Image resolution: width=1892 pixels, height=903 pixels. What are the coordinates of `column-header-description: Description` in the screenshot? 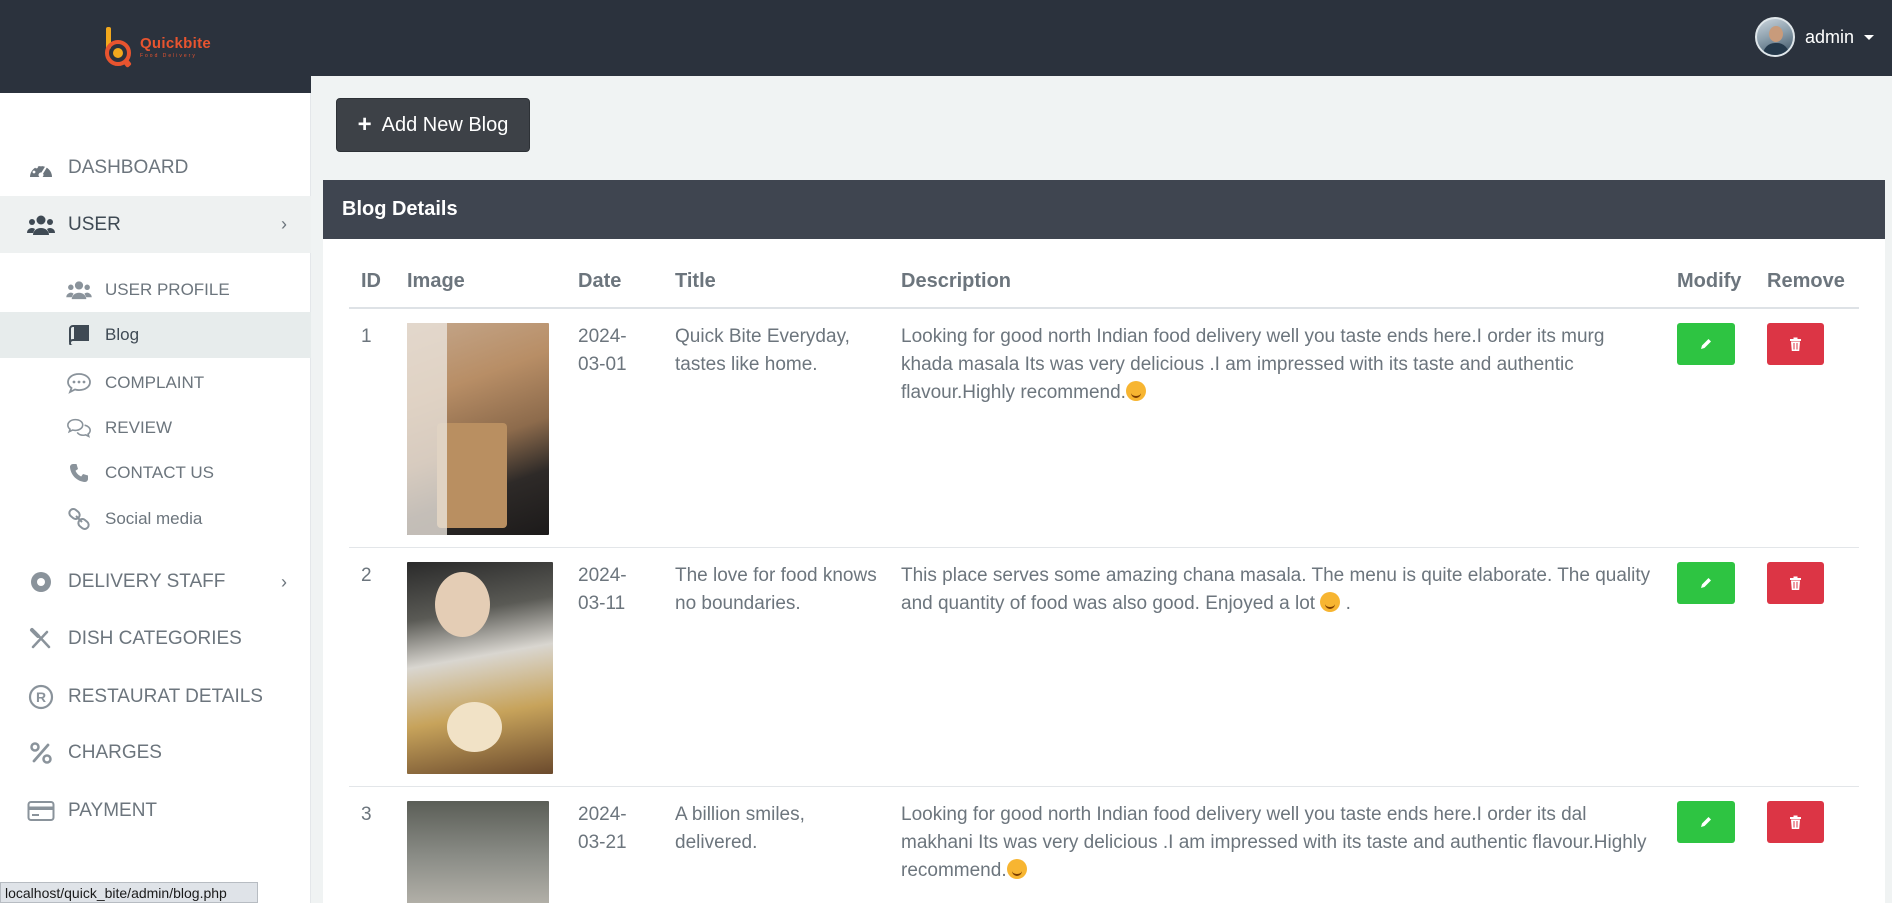 It's located at (1277, 289).